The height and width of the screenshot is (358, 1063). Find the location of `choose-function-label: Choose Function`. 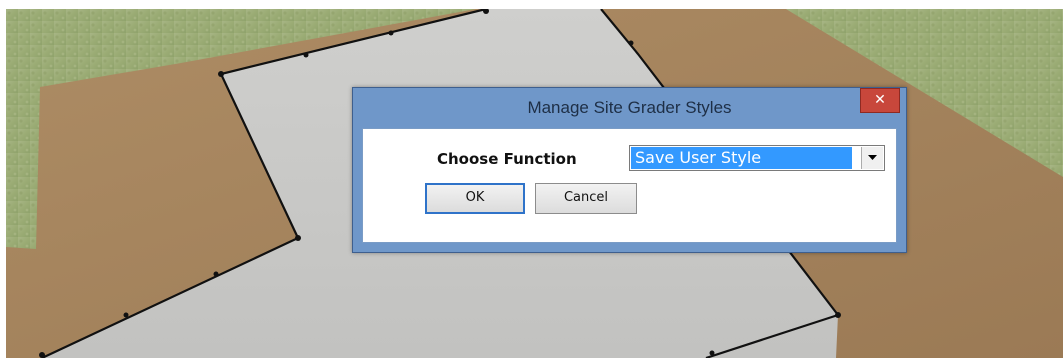

choose-function-label: Choose Function is located at coordinates (507, 159).